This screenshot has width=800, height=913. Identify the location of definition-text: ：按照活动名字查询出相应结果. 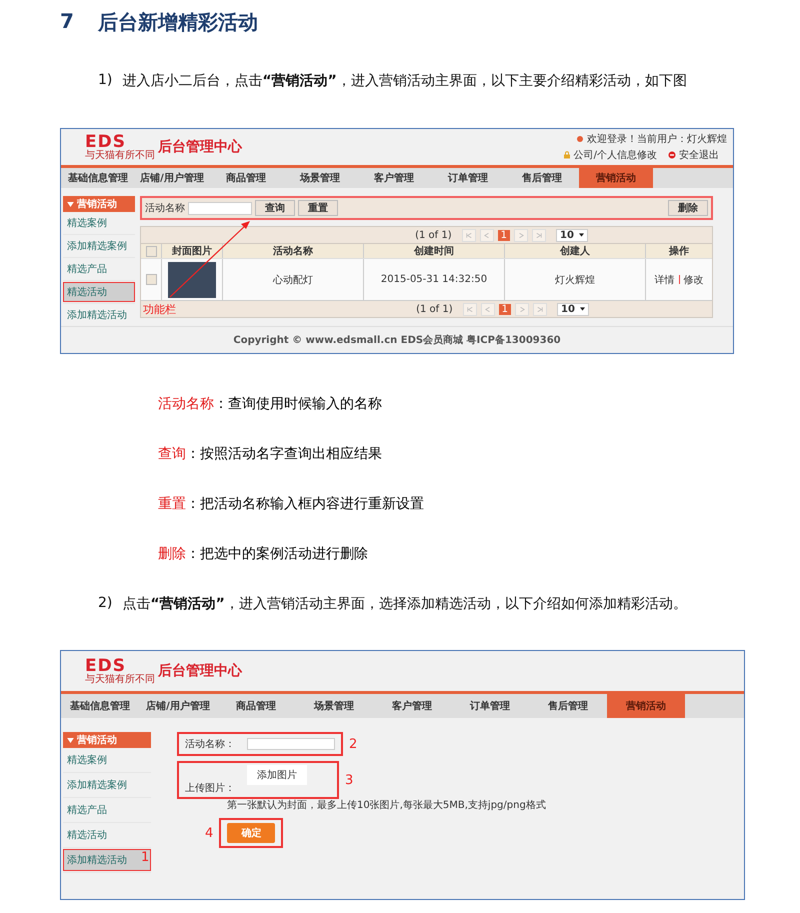
(284, 454).